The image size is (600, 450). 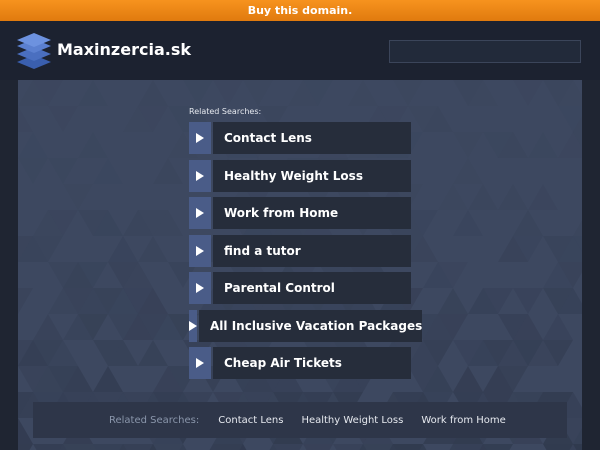 I want to click on related-link-healthy-weight-loss: Healthy Weight Loss, so click(x=300, y=175).